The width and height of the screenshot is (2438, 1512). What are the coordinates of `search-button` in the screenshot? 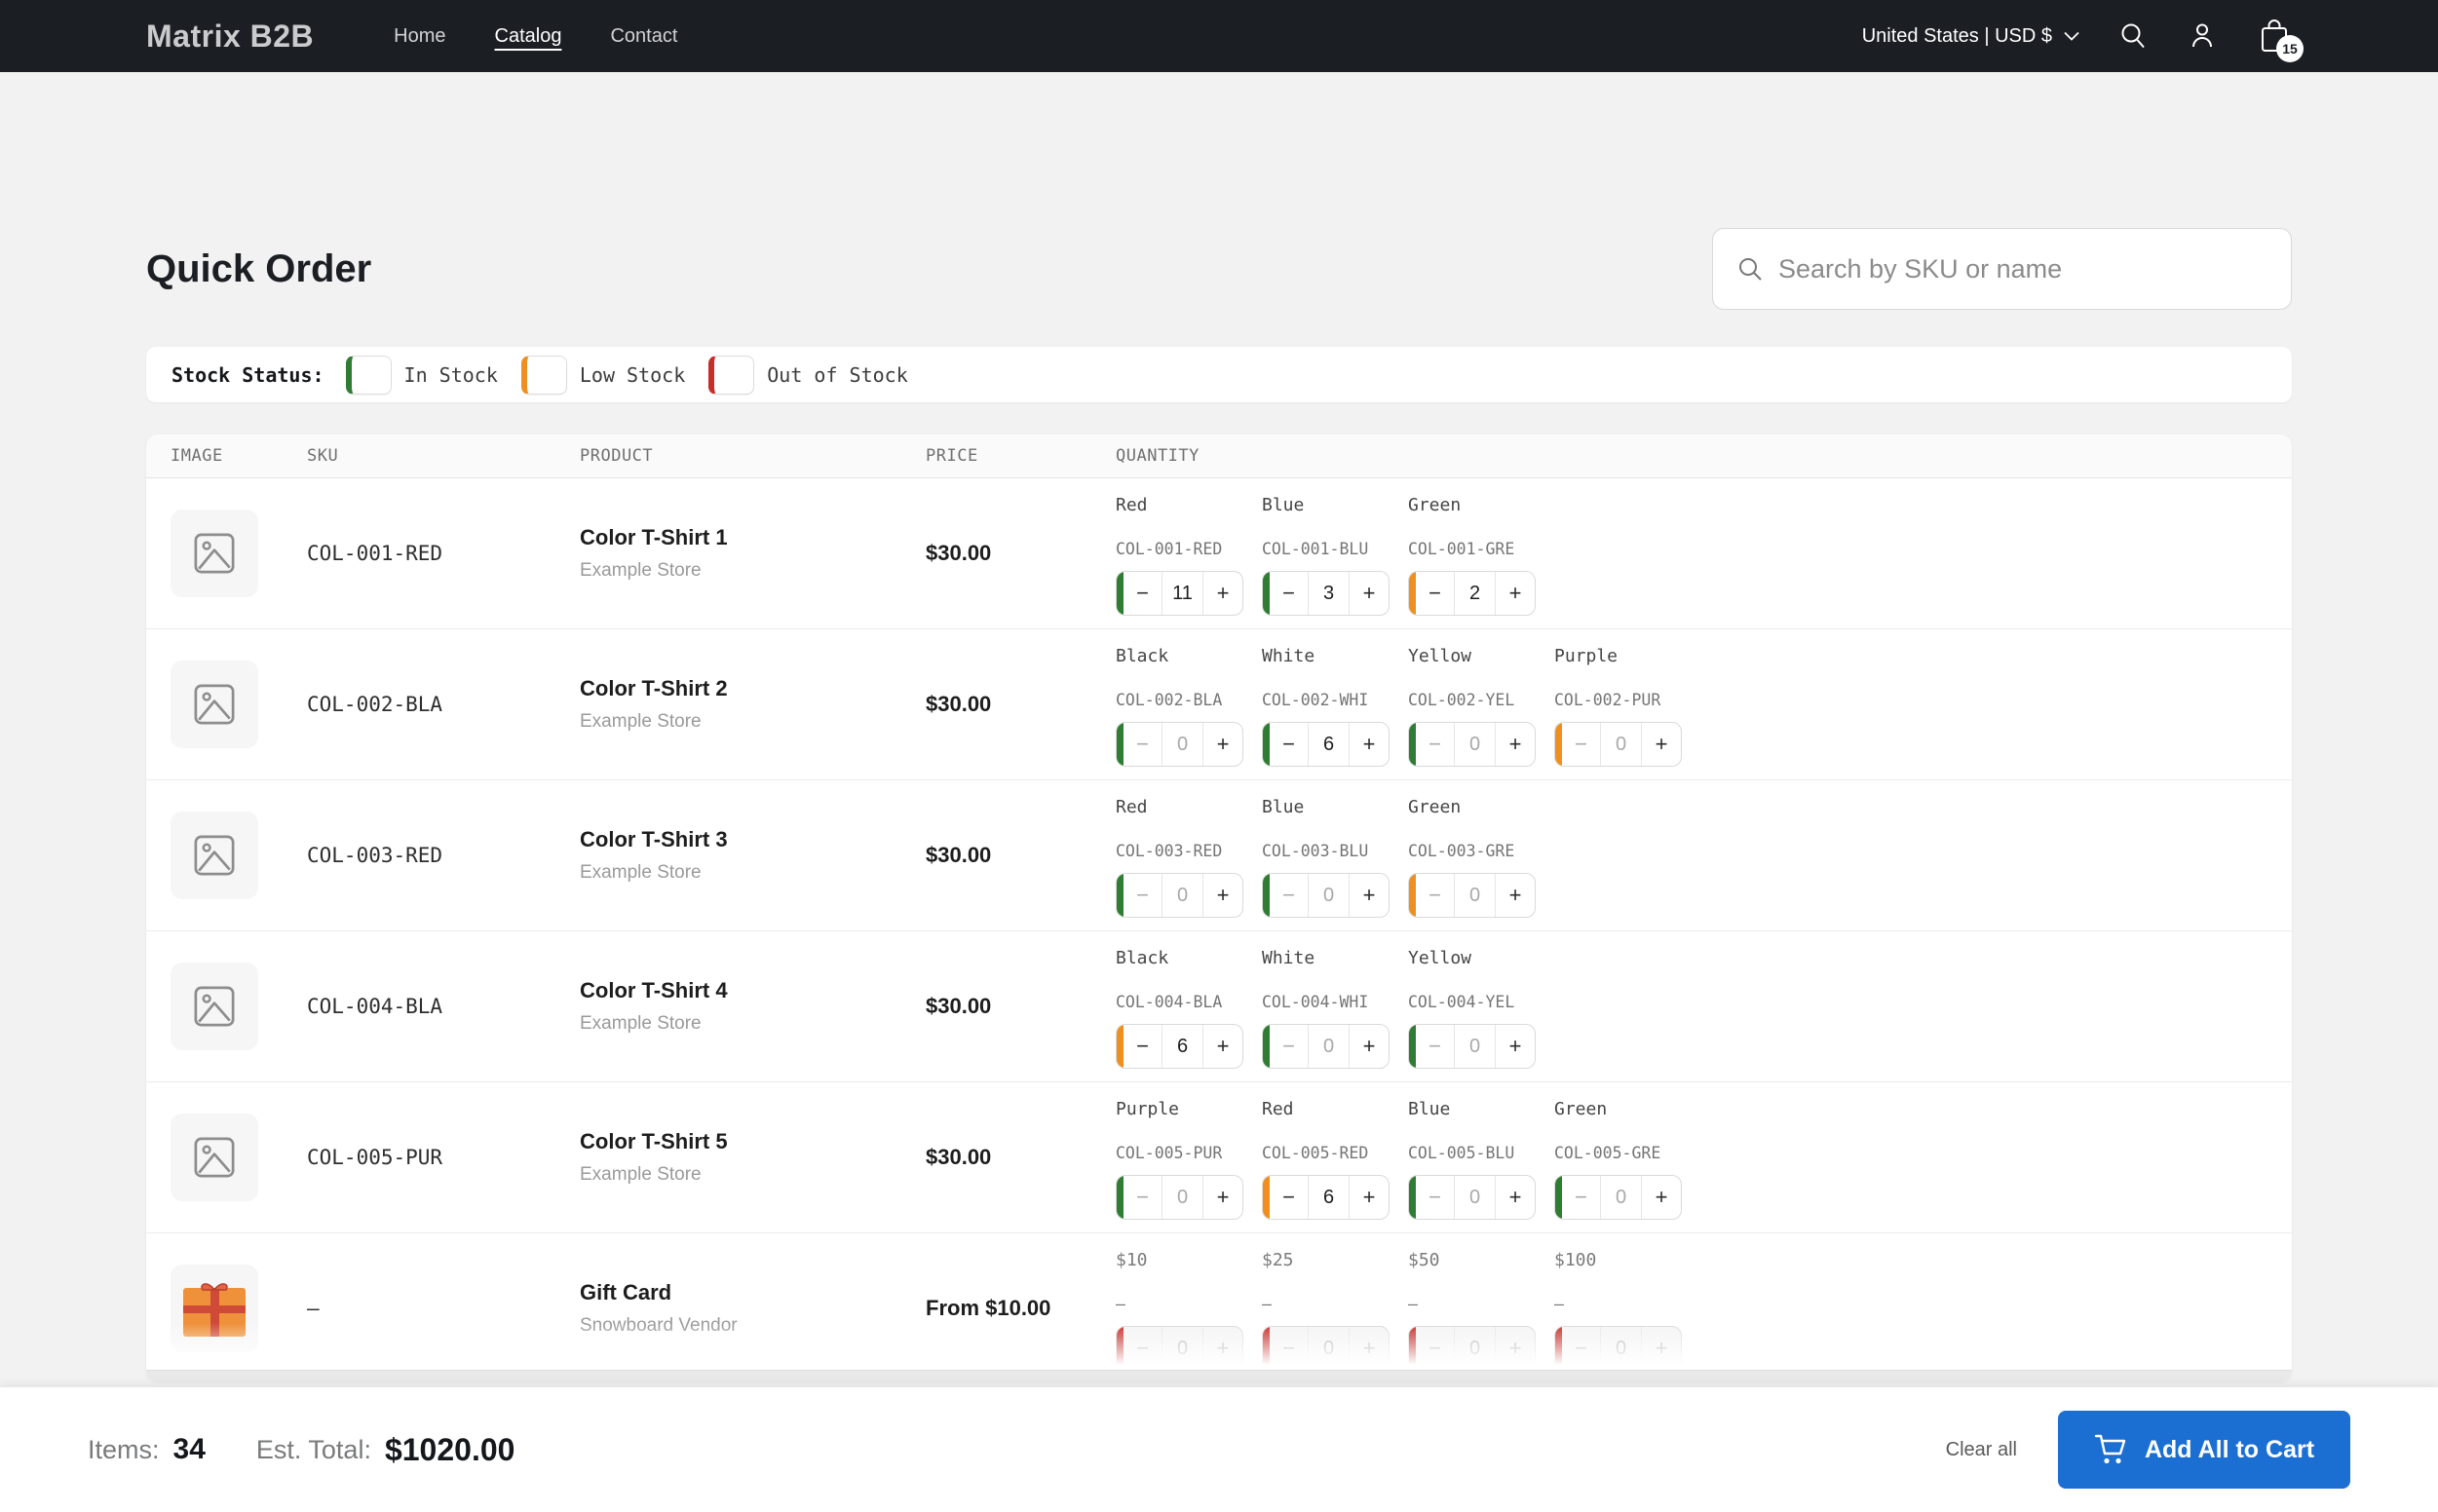 It's located at (2133, 36).